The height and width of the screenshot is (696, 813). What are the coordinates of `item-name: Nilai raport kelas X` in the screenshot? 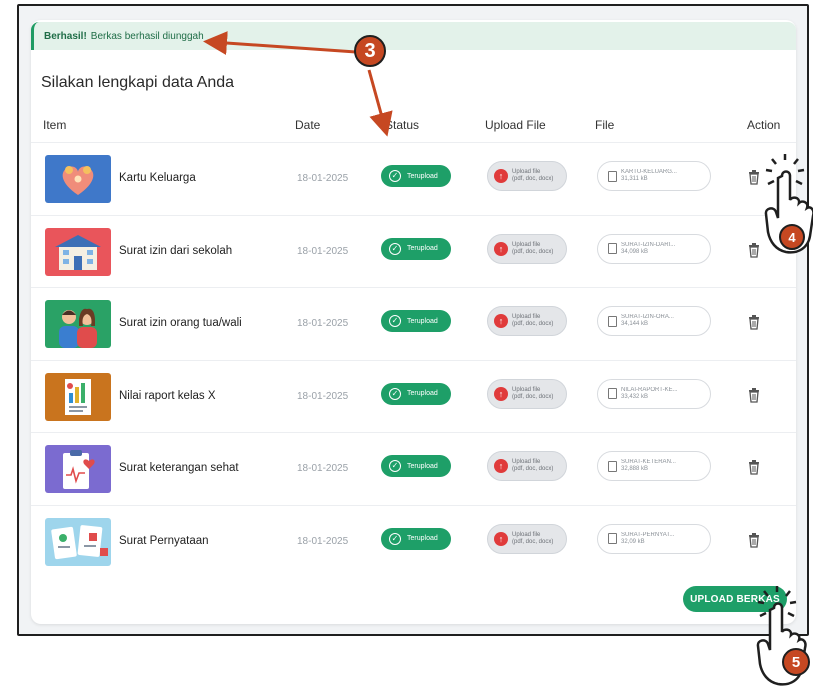 It's located at (167, 395).